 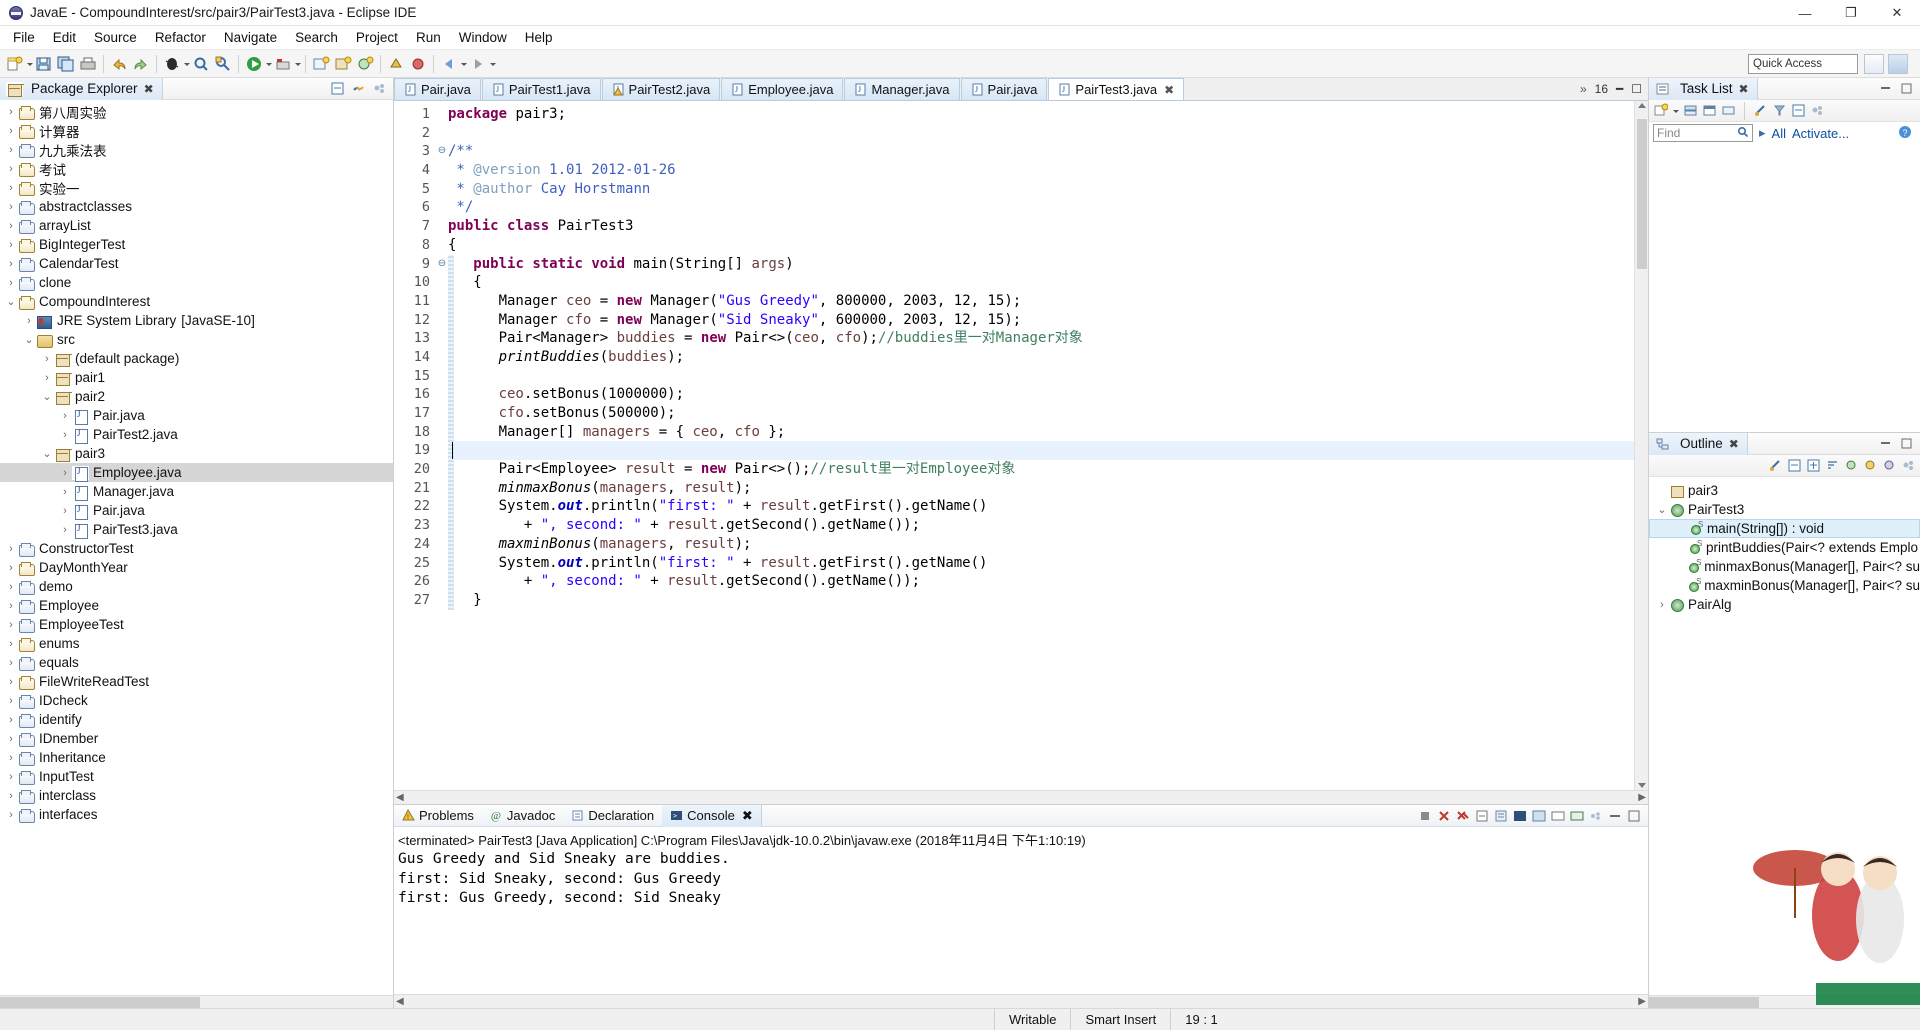 I want to click on new-wizard-icon, so click(x=15, y=64).